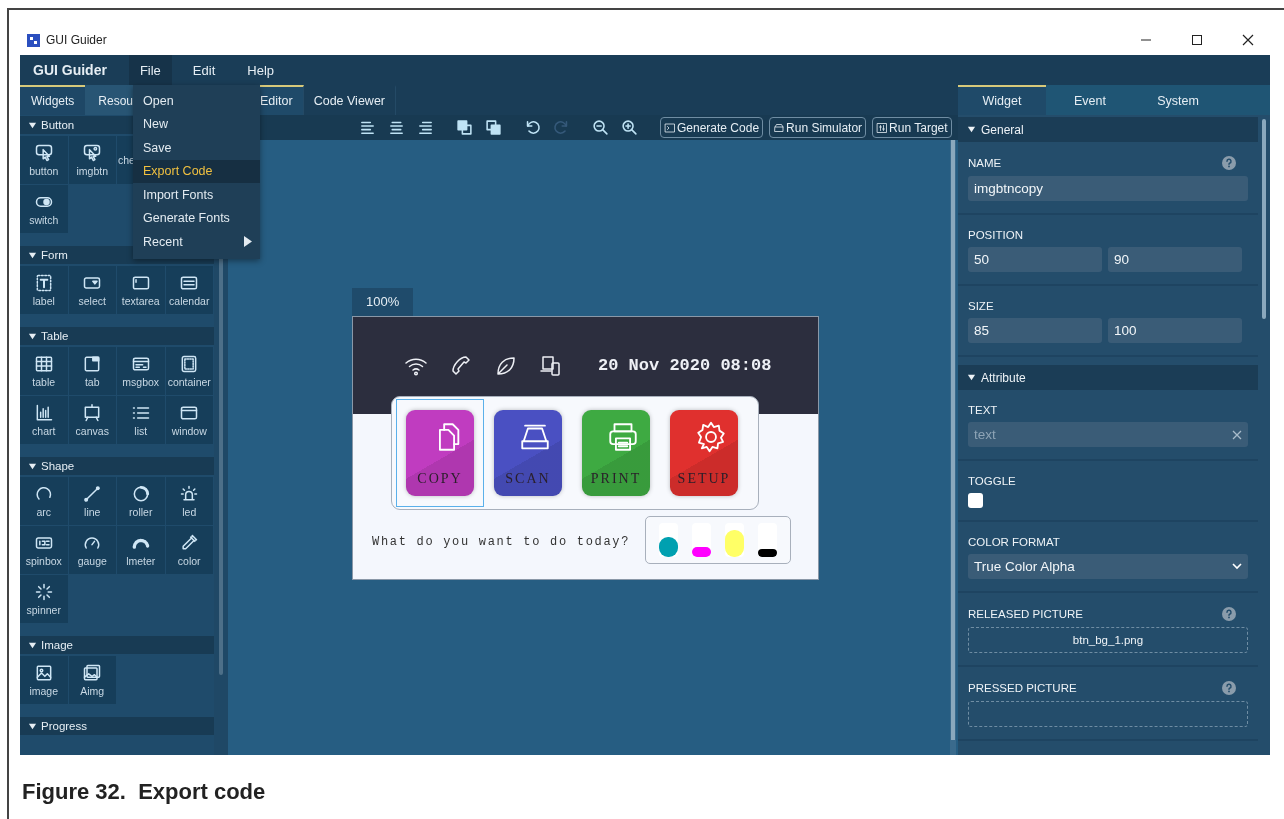  Describe the element at coordinates (92, 550) in the screenshot. I see `widget-tile: gauge` at that location.